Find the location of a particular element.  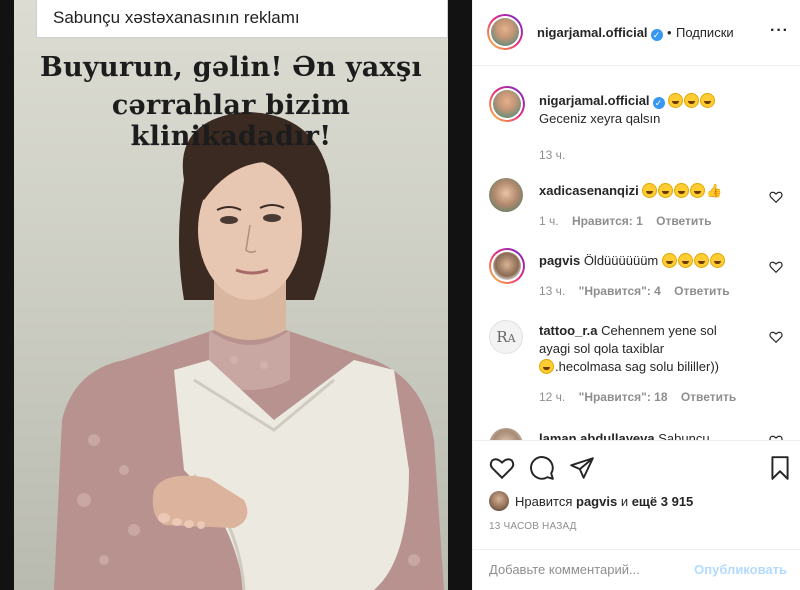

likes-prefix: Нравится is located at coordinates (544, 501).